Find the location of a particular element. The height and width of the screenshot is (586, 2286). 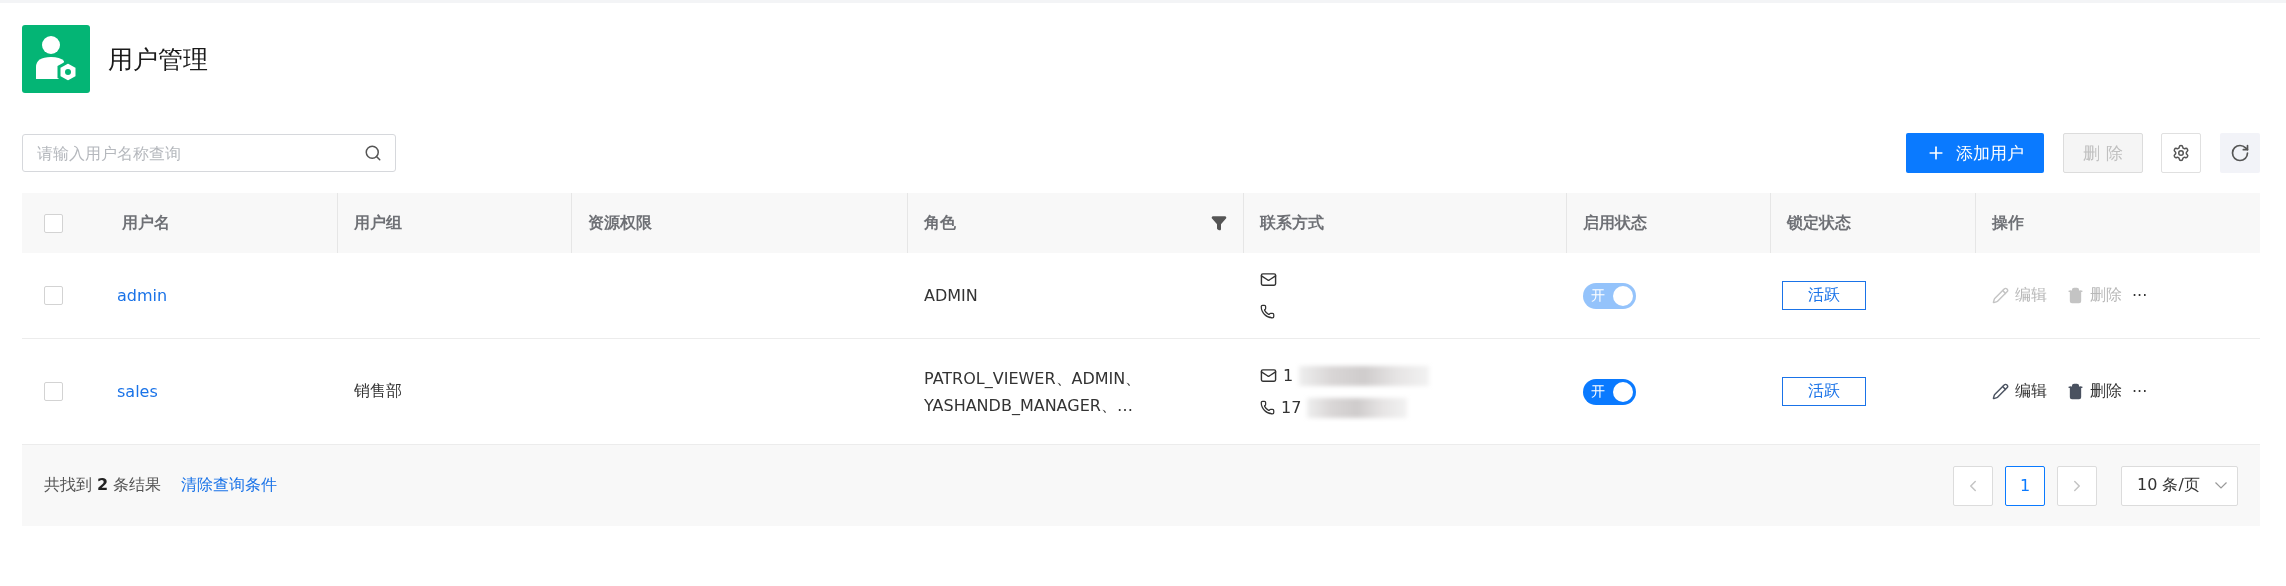

settings-icon is located at coordinates (2181, 153).